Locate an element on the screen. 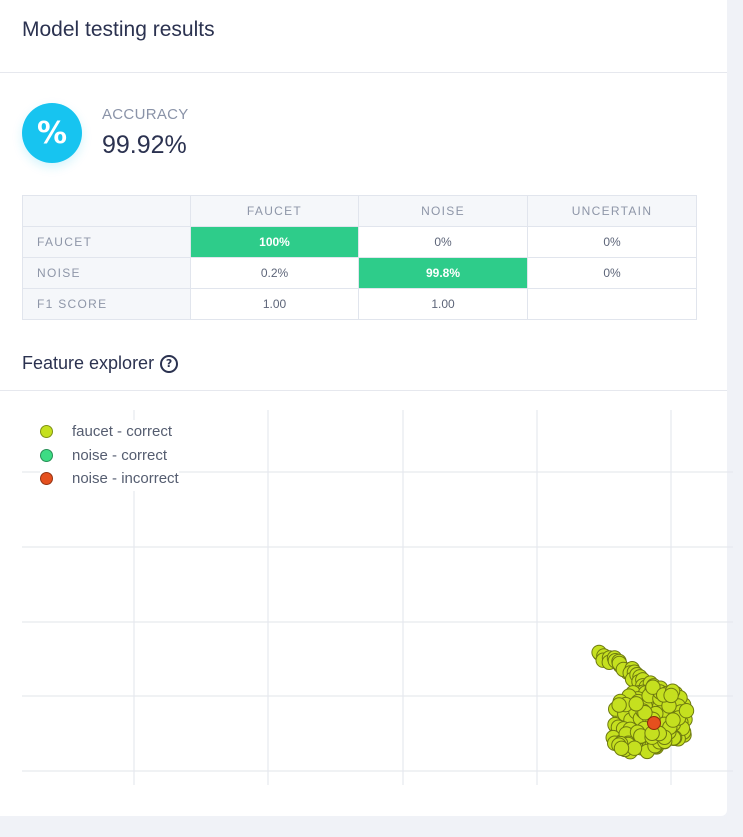 The height and width of the screenshot is (837, 743). section-divider is located at coordinates (363, 390).